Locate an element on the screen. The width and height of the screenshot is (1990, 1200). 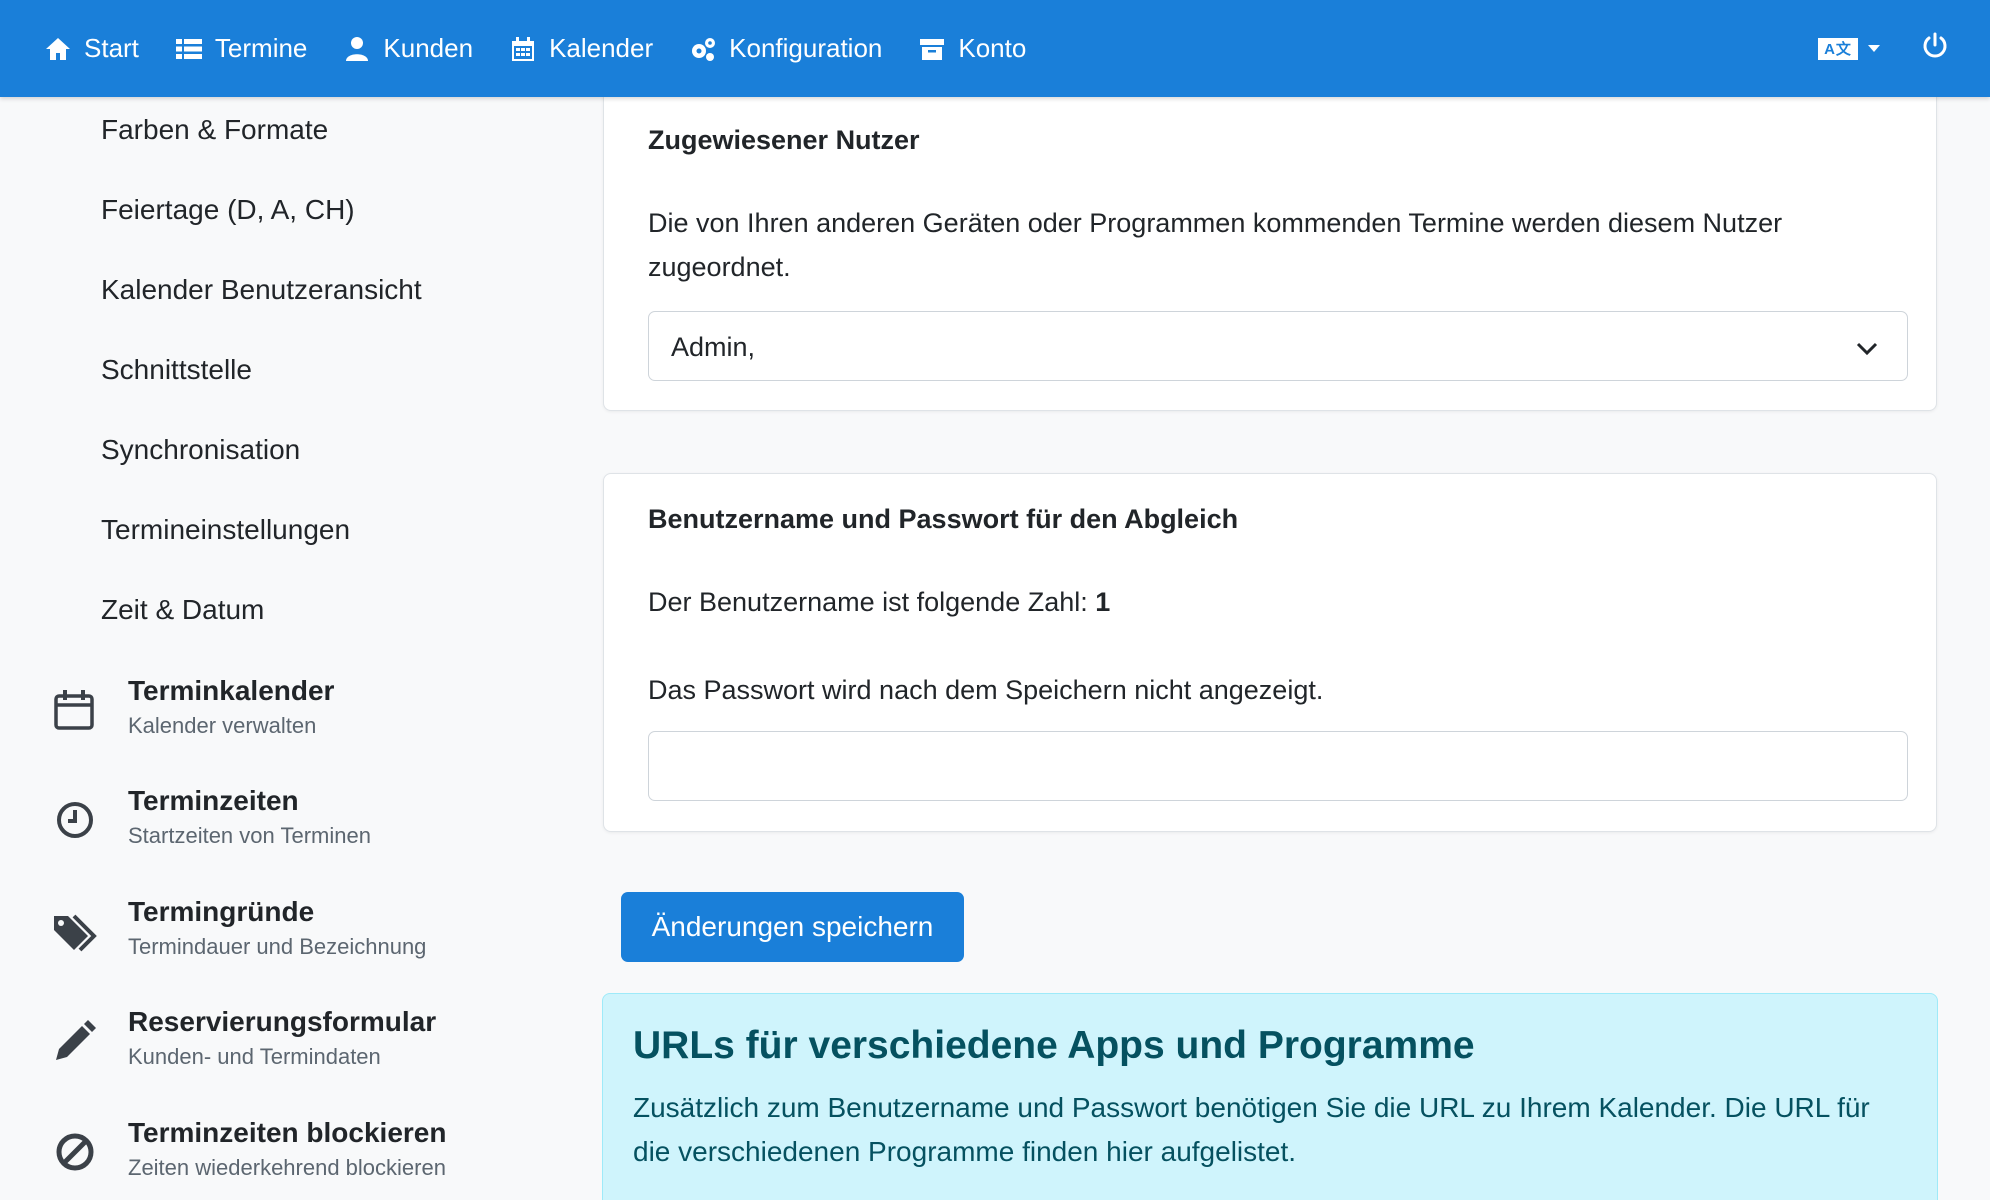
nav-kalender-label: Kalender is located at coordinates (601, 48).